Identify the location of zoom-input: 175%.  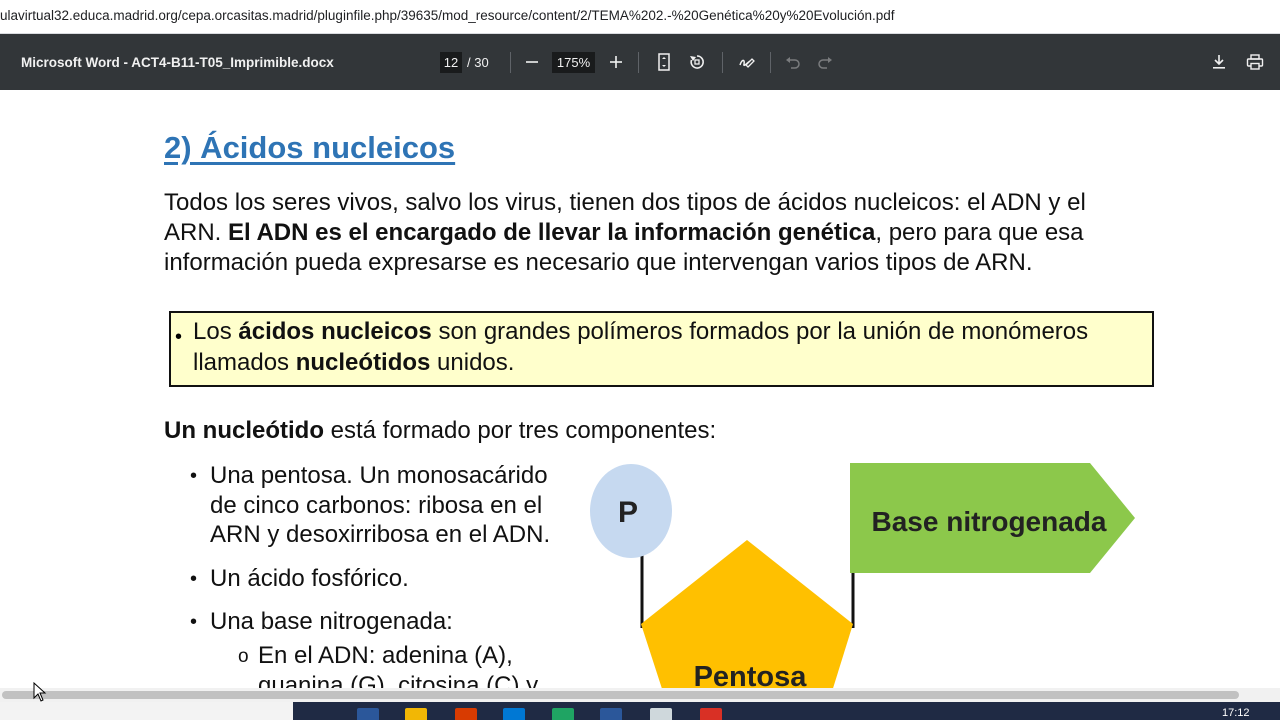
(573, 62).